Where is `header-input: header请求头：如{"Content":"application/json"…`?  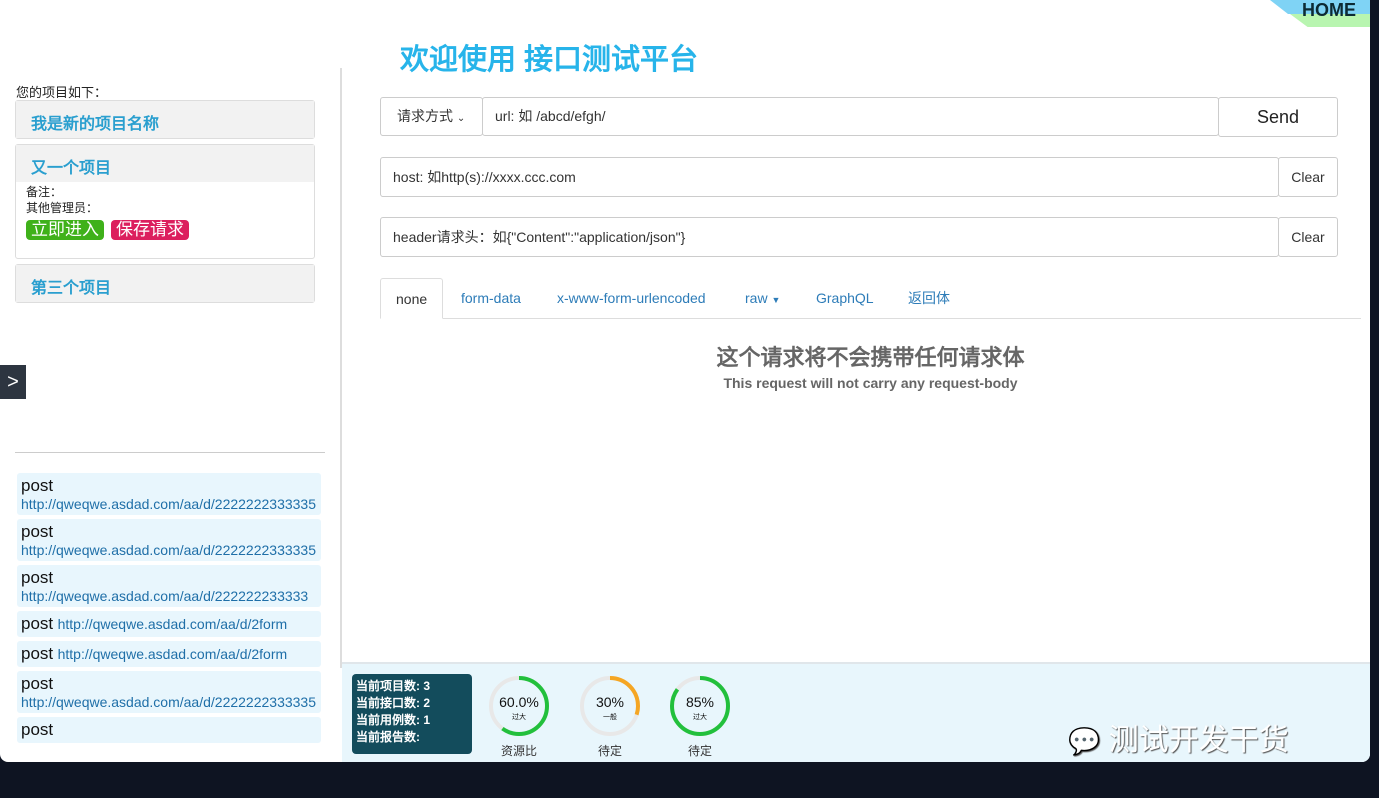
header-input: header请求头：如{"Content":"application/json"… is located at coordinates (829, 237).